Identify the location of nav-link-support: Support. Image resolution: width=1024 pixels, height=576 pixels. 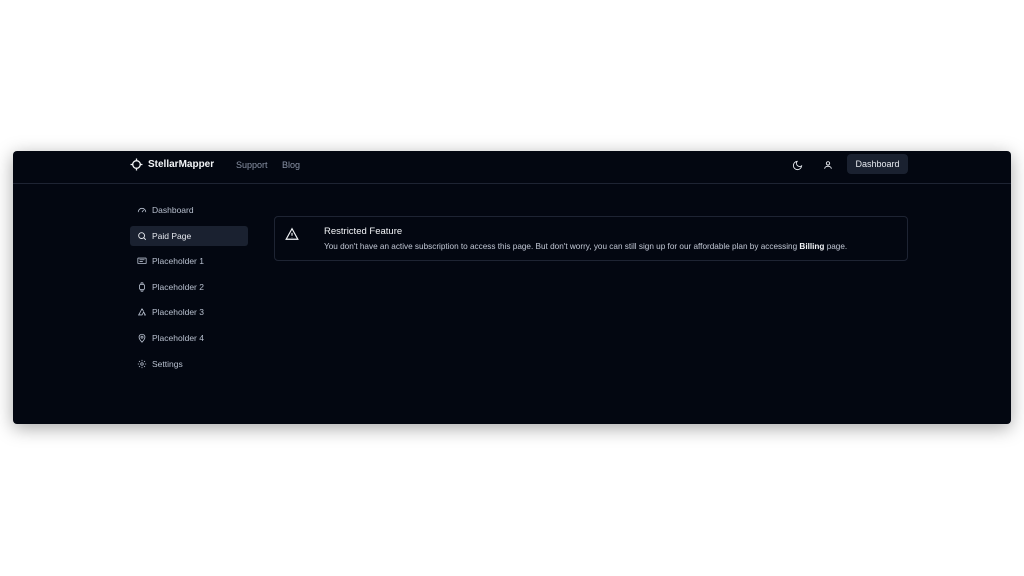
(252, 165).